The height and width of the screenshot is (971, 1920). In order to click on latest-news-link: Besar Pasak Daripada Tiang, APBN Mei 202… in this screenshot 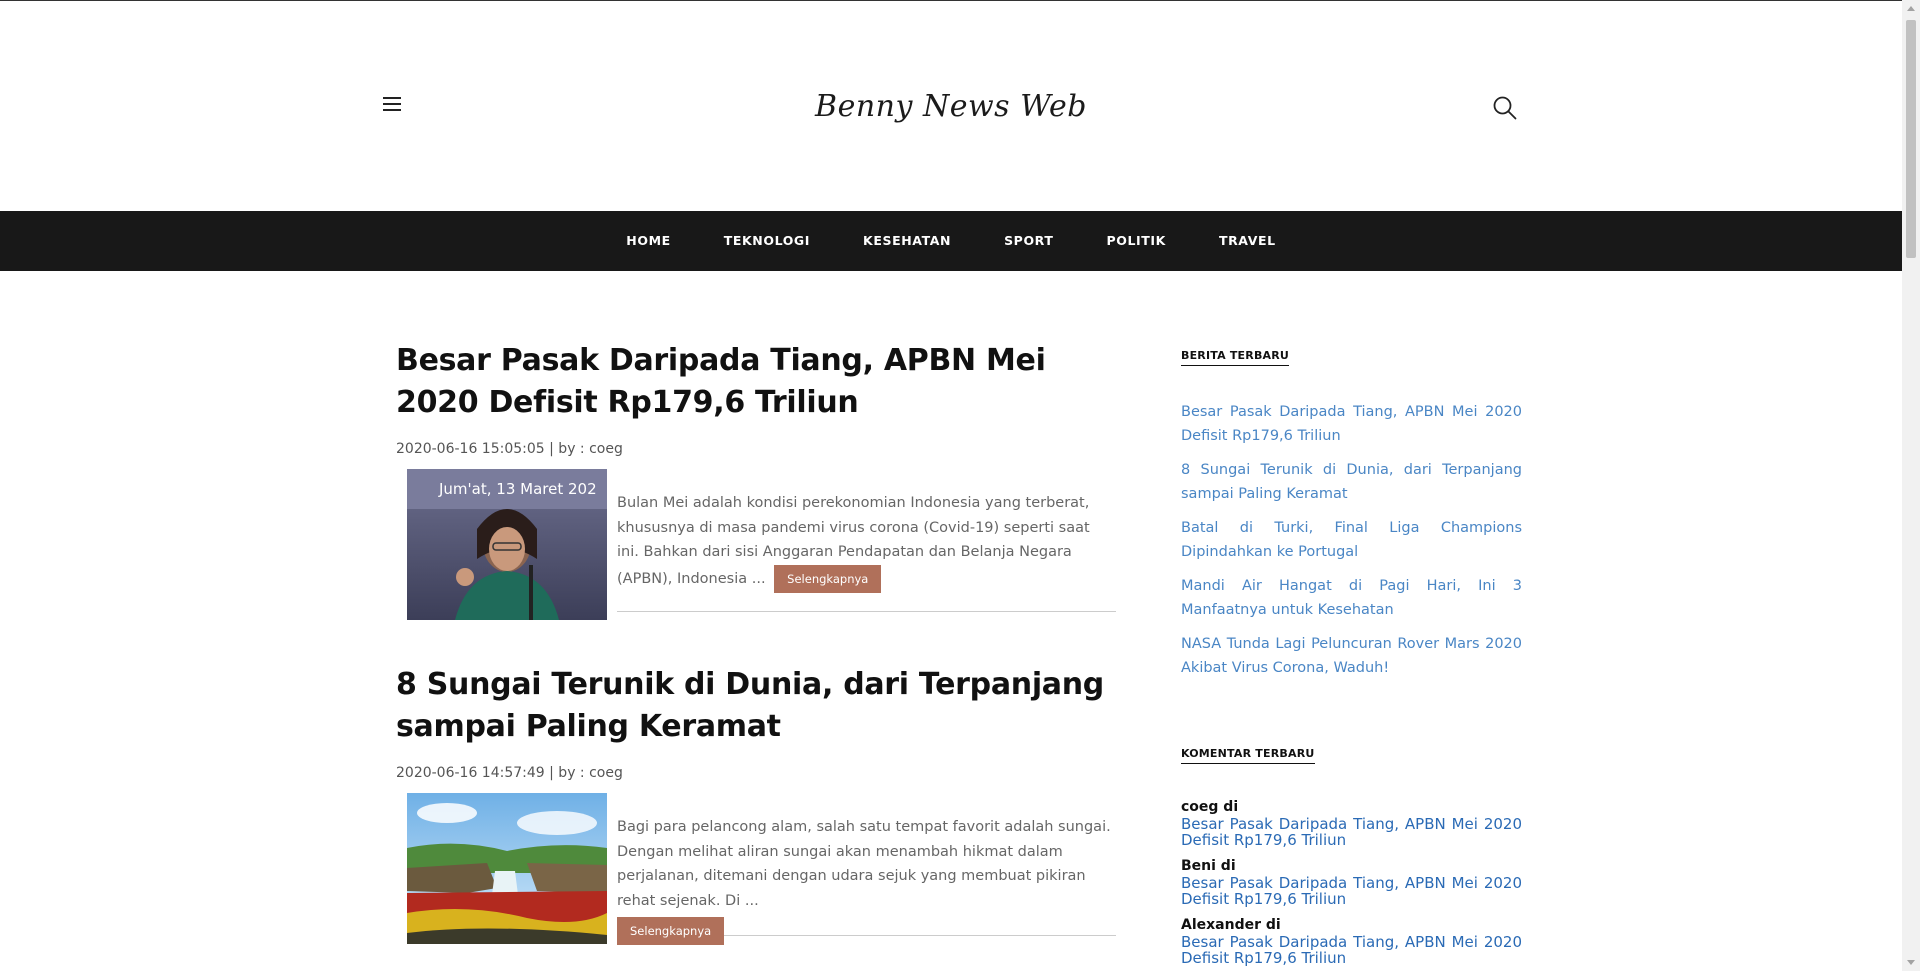, I will do `click(1351, 424)`.